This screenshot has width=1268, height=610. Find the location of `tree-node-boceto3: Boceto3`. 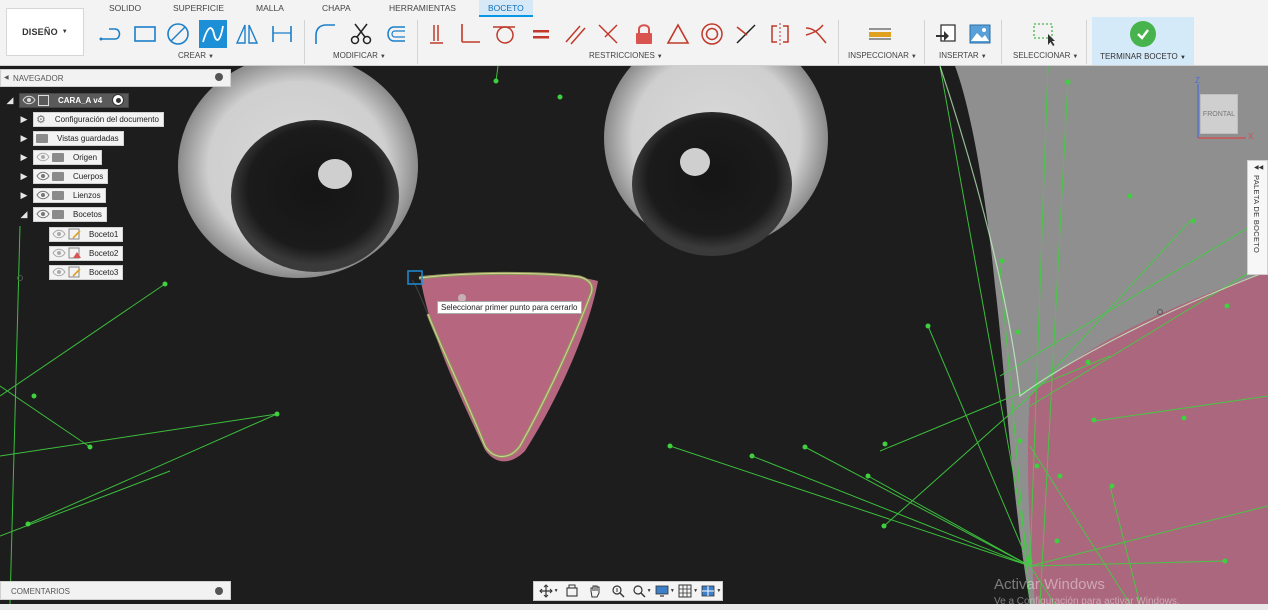

tree-node-boceto3: Boceto3 is located at coordinates (86, 272).